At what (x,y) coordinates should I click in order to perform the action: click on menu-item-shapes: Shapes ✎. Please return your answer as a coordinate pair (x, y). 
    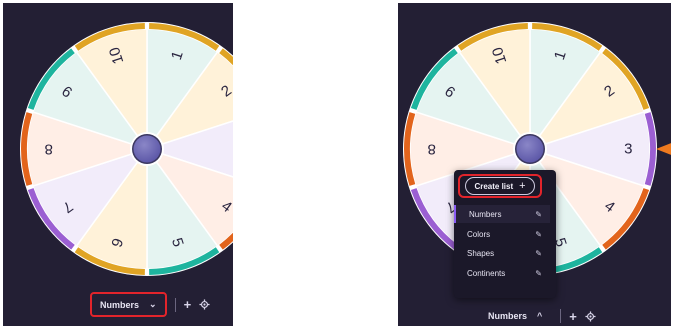
    Looking at the image, I should click on (502, 253).